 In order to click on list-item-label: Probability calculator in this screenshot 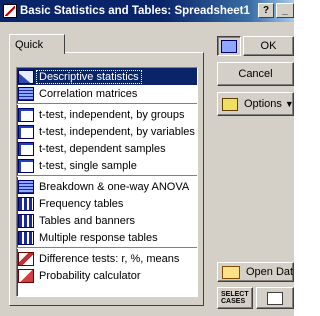, I will do `click(90, 275)`.